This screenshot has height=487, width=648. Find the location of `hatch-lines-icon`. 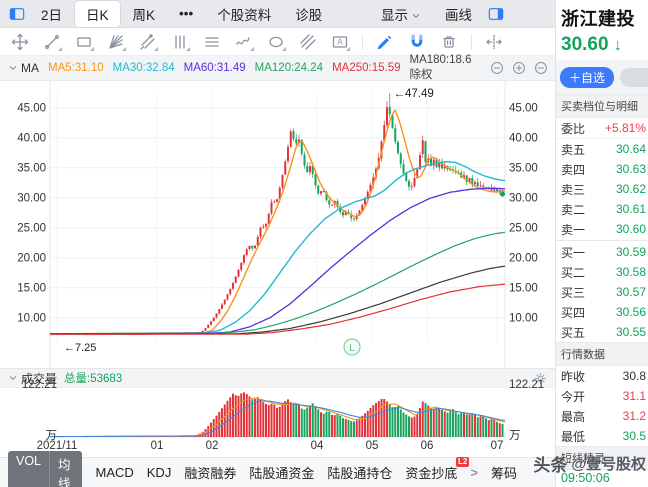

hatch-lines-icon is located at coordinates (308, 42).